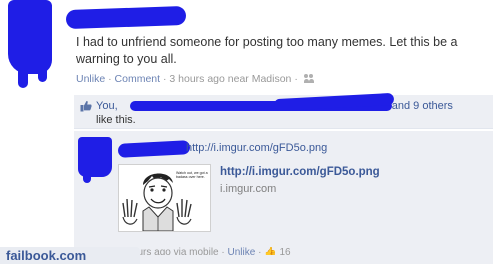 This screenshot has height=264, width=499. Describe the element at coordinates (300, 172) in the screenshot. I see `attachment-title-link: http://i.imgur.com/gFD5o.png` at that location.